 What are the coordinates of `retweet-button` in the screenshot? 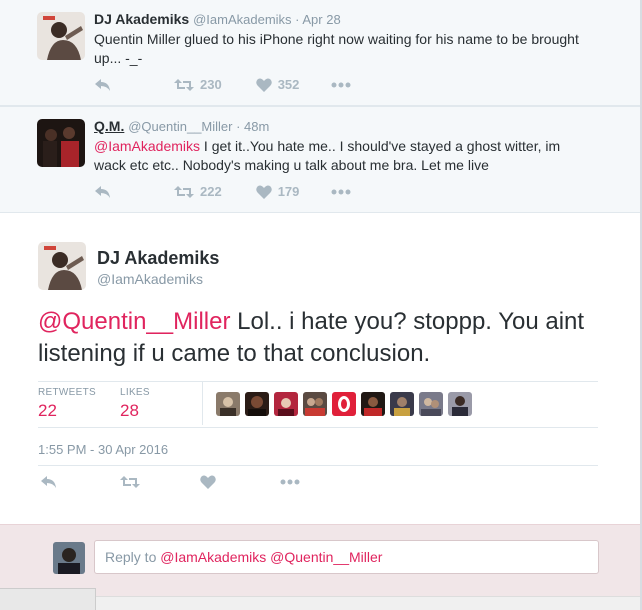 It's located at (130, 482).